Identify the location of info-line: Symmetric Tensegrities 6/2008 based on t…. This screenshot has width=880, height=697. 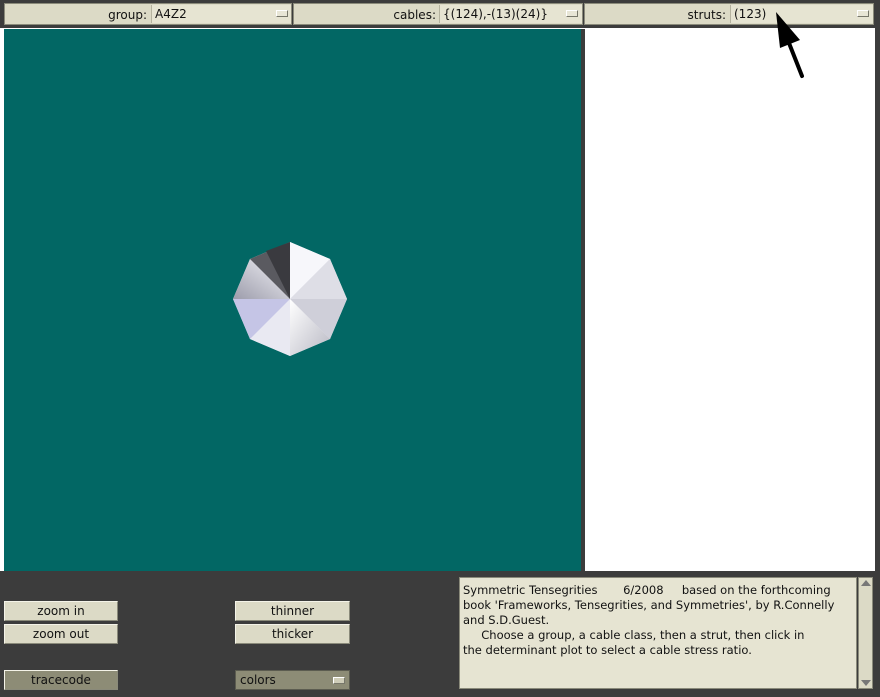
(647, 590).